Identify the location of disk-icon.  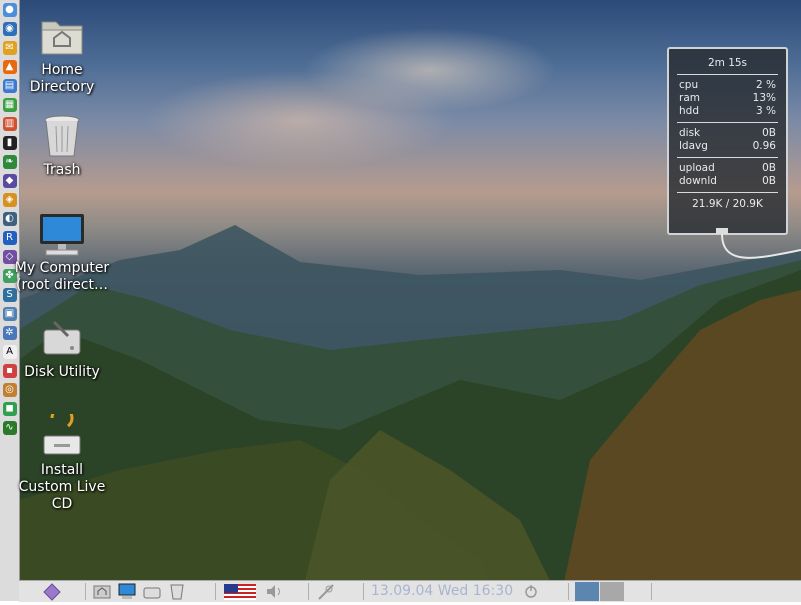
(152, 591).